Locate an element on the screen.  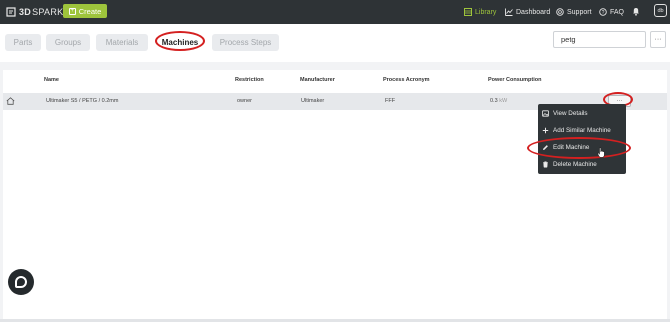
trash-icon is located at coordinates (545, 164).